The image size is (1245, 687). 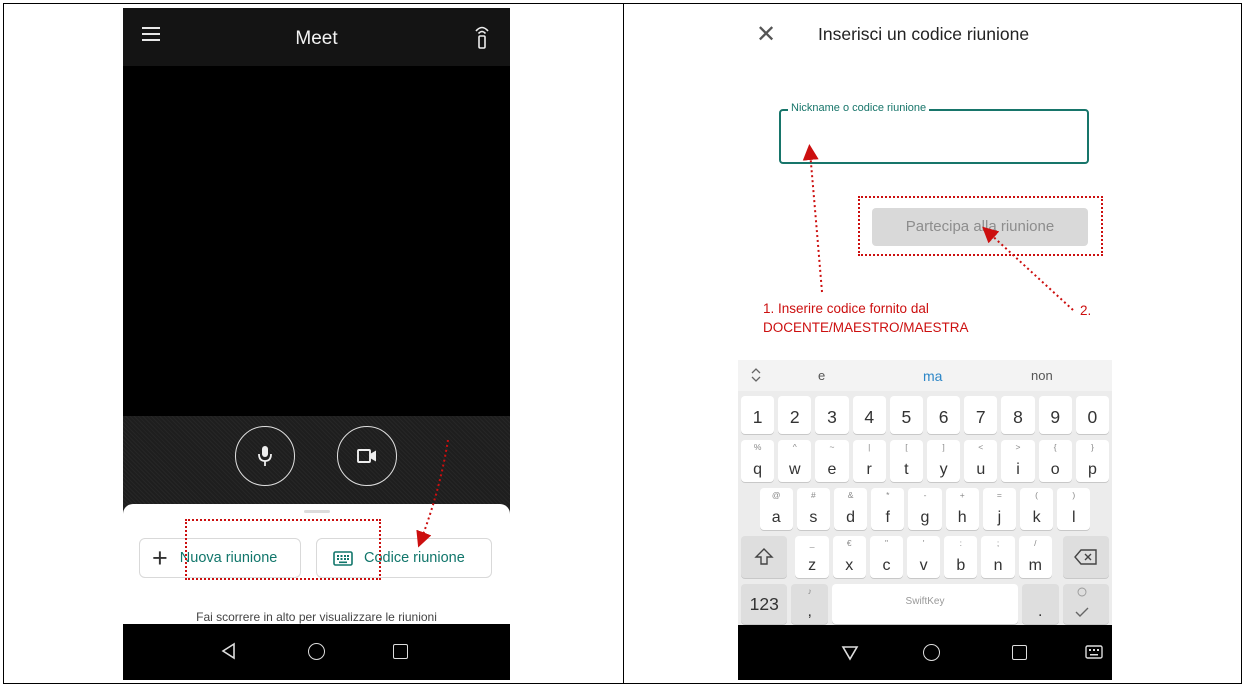 What do you see at coordinates (432, 493) in the screenshot?
I see `arrow-to-code-button` at bounding box center [432, 493].